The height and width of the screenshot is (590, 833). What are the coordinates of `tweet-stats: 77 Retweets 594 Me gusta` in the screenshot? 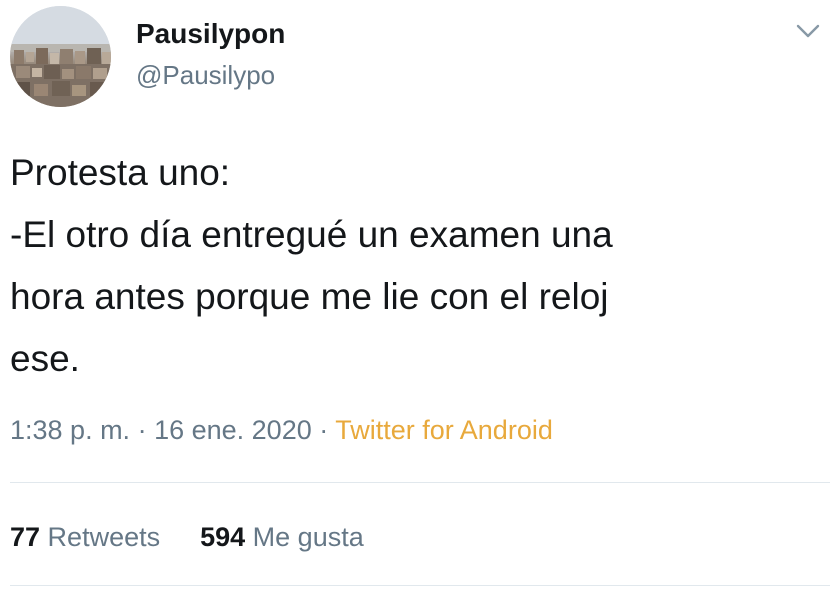 It's located at (187, 537).